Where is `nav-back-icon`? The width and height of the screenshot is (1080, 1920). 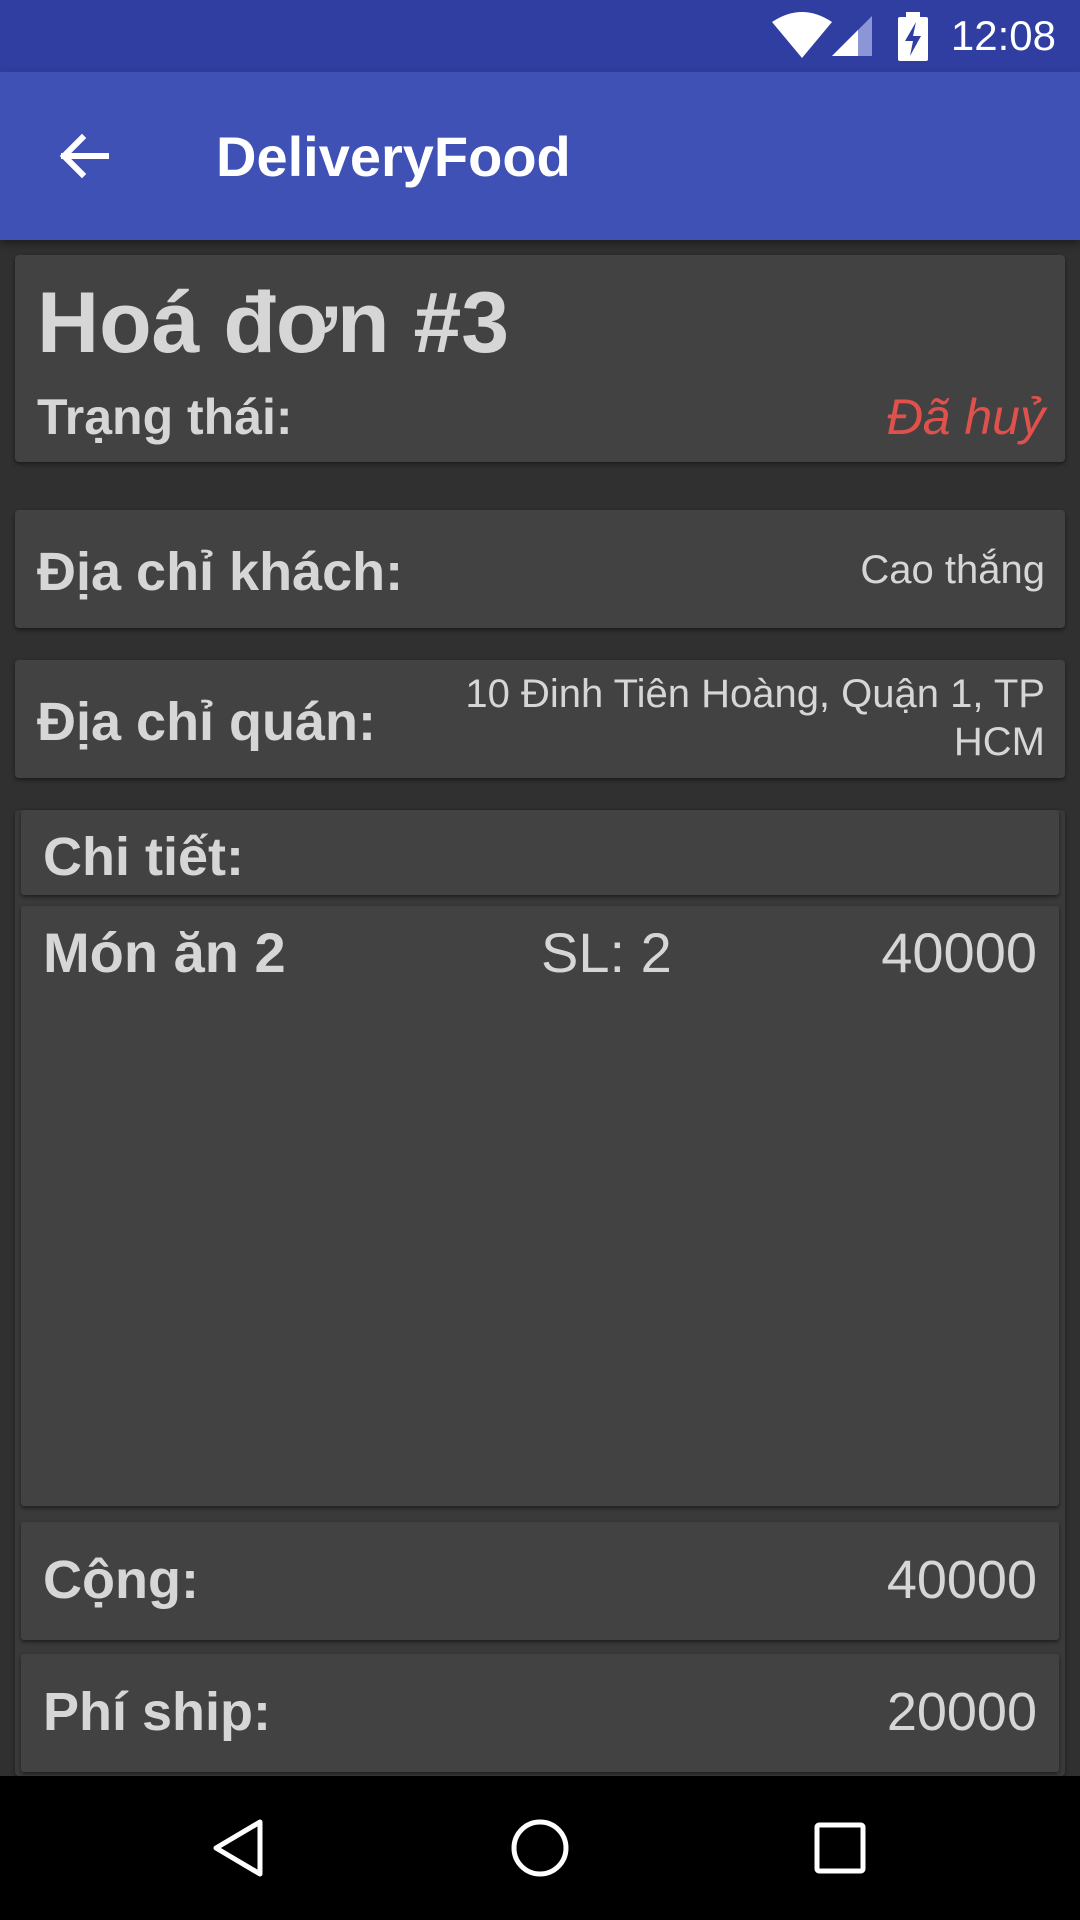 nav-back-icon is located at coordinates (238, 1848).